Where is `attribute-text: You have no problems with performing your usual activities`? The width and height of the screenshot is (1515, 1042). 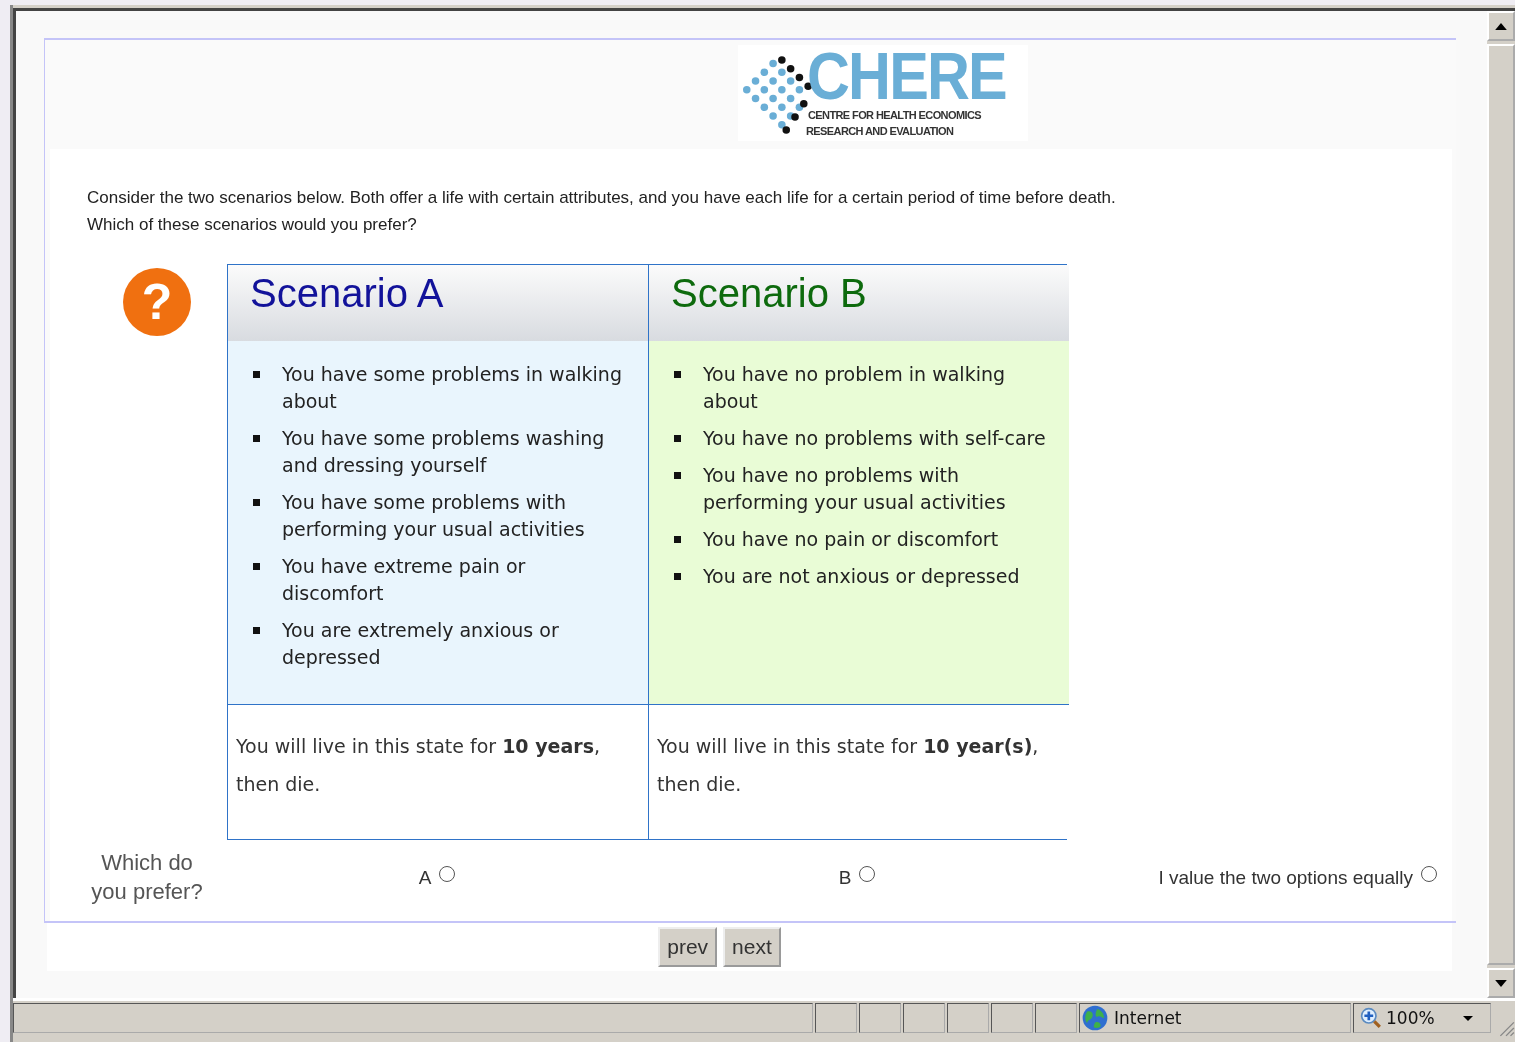
attribute-text: You have no problems with performing your usual activities is located at coordinates (855, 489).